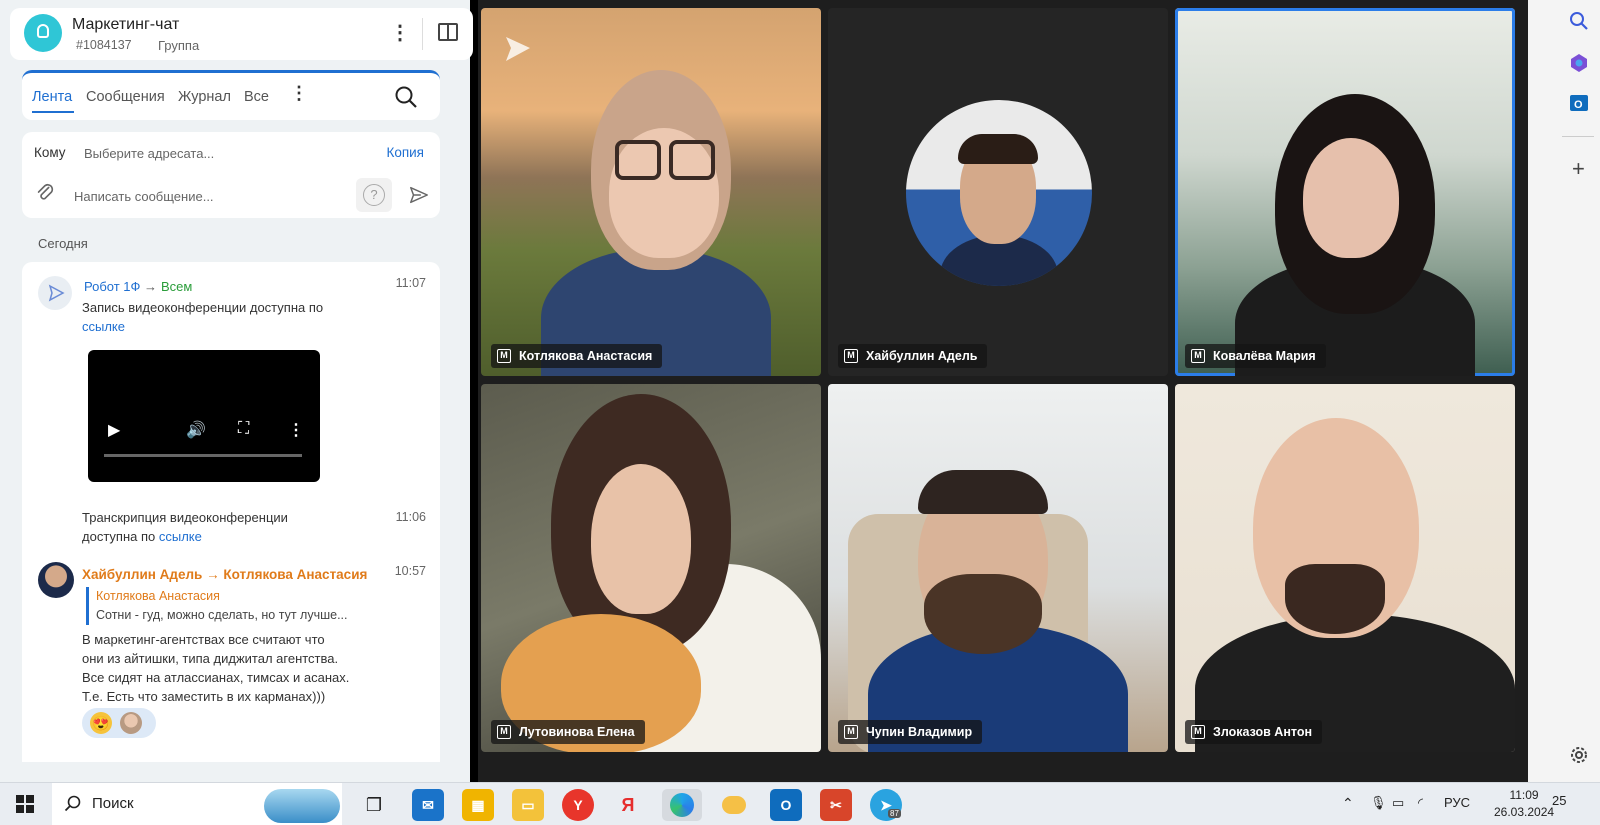 The height and width of the screenshot is (825, 1600). I want to click on microphone-icon: 🎙, so click(1378, 803).